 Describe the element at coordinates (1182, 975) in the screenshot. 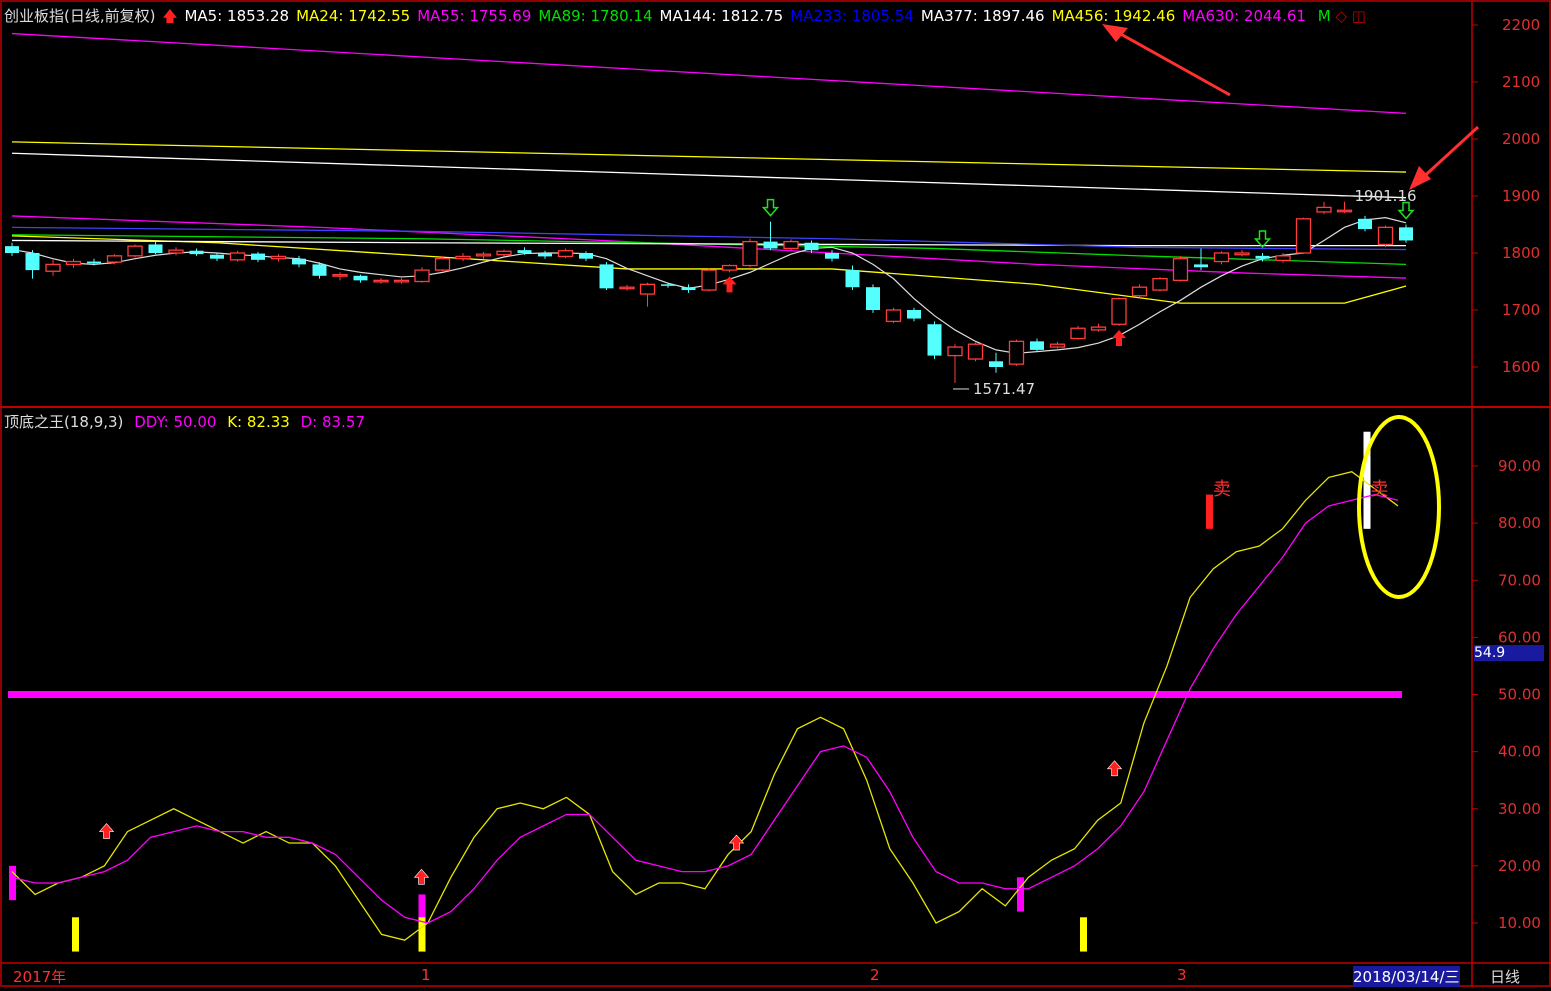

I see `time-label-mar: 3` at that location.